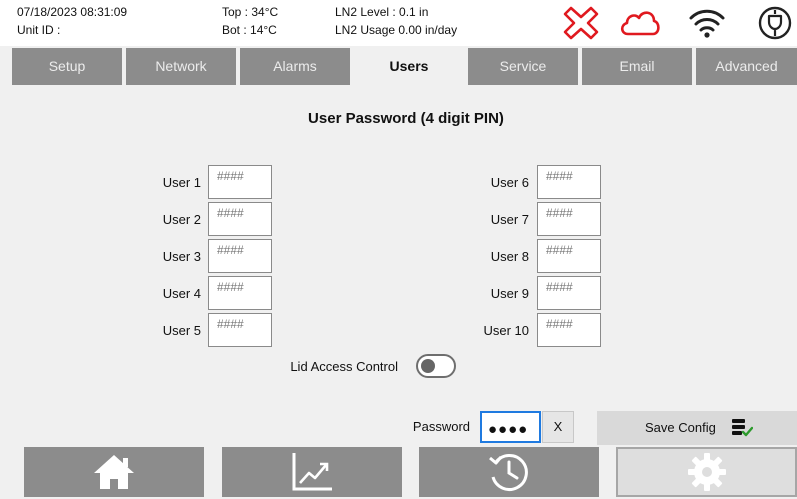 The image size is (797, 499). I want to click on user-6-pin-input: ####, so click(569, 182).